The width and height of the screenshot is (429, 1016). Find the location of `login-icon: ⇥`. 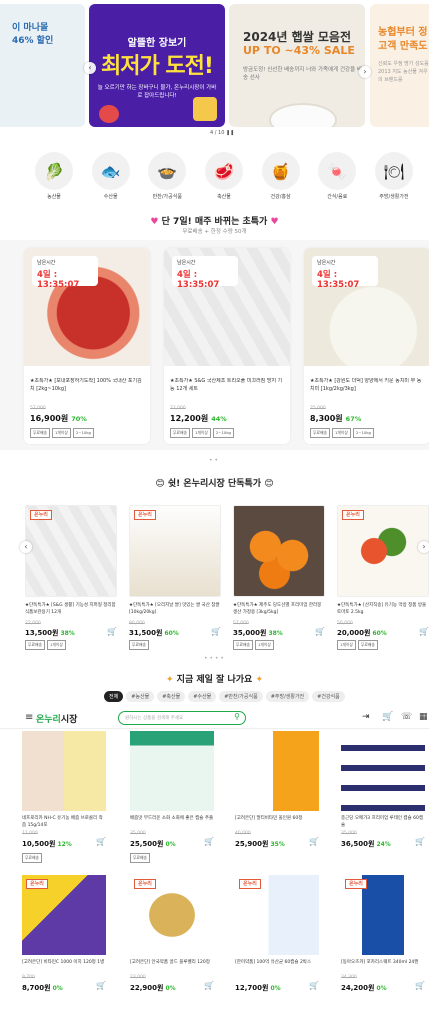

login-icon: ⇥ is located at coordinates (366, 717).